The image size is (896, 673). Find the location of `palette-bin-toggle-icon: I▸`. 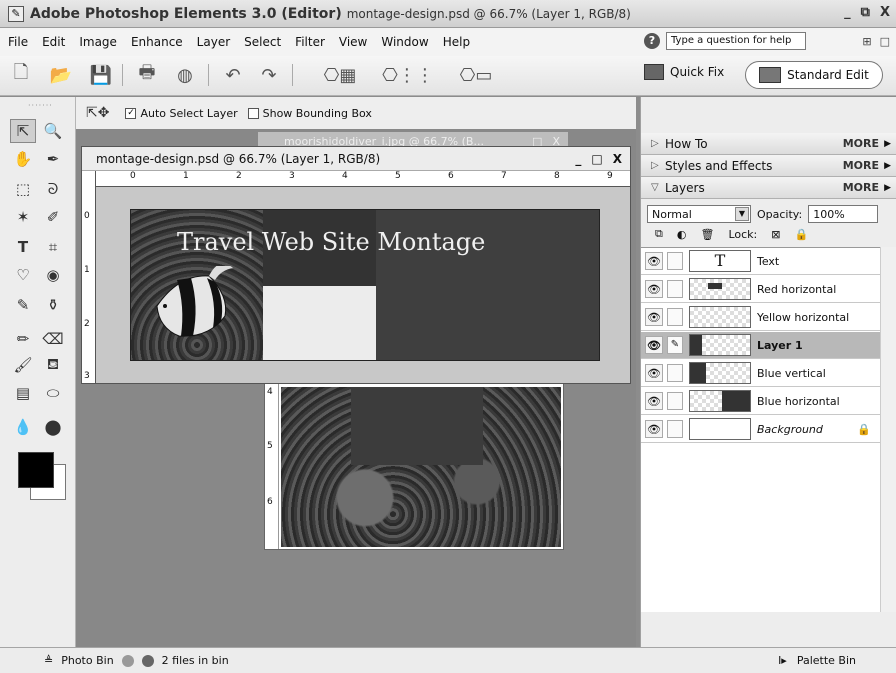

palette-bin-toggle-icon: I▸ is located at coordinates (782, 660).